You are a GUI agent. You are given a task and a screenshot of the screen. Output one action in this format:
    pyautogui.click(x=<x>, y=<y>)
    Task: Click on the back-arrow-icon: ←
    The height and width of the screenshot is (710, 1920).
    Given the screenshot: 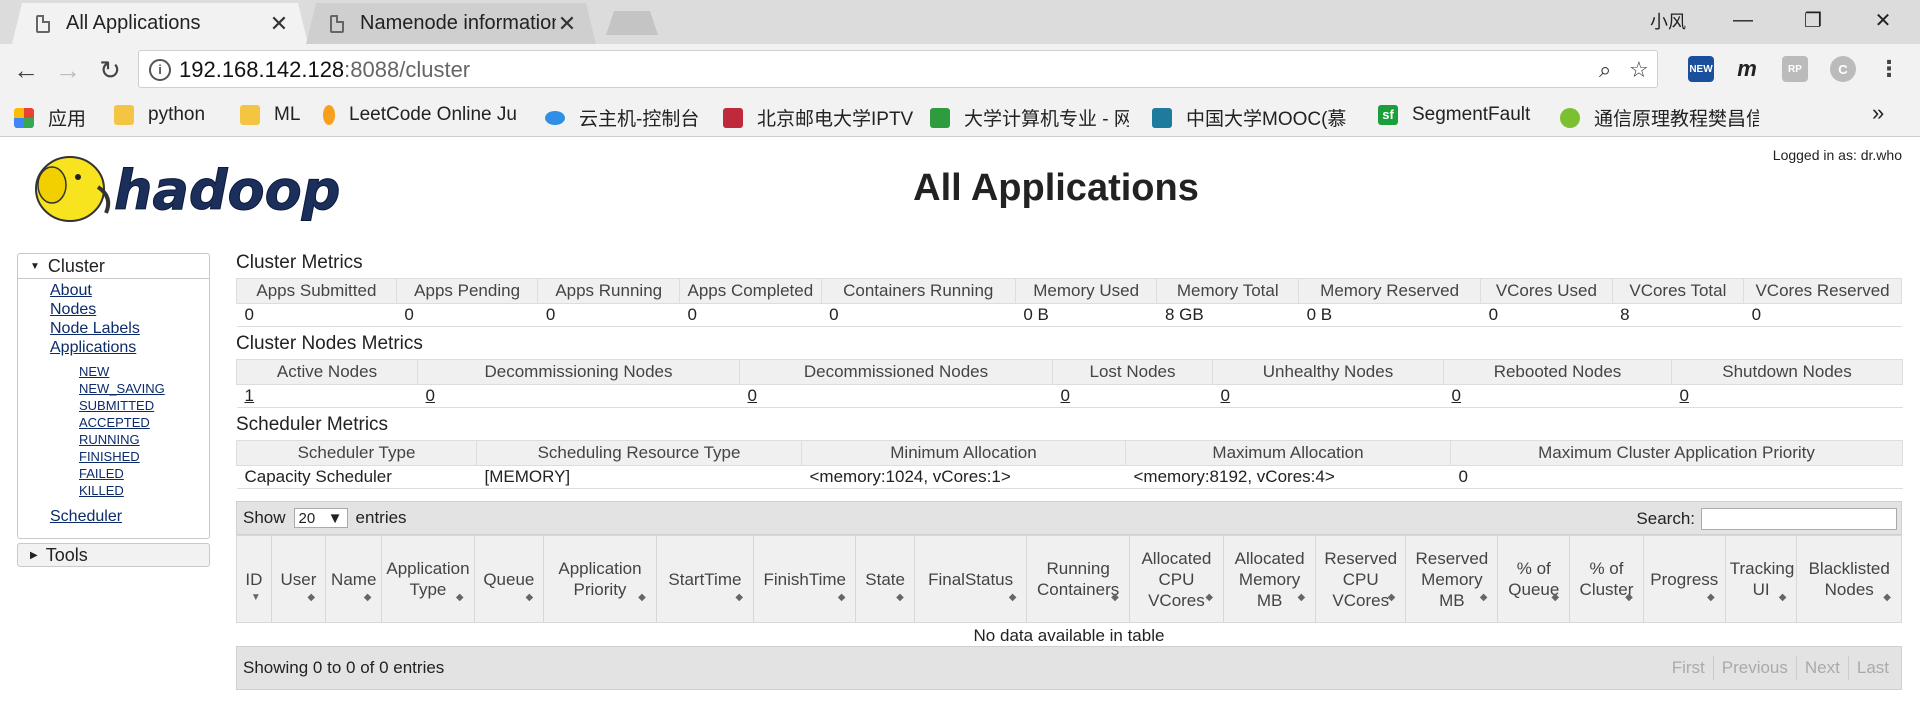 What is the action you would take?
    pyautogui.click(x=26, y=70)
    